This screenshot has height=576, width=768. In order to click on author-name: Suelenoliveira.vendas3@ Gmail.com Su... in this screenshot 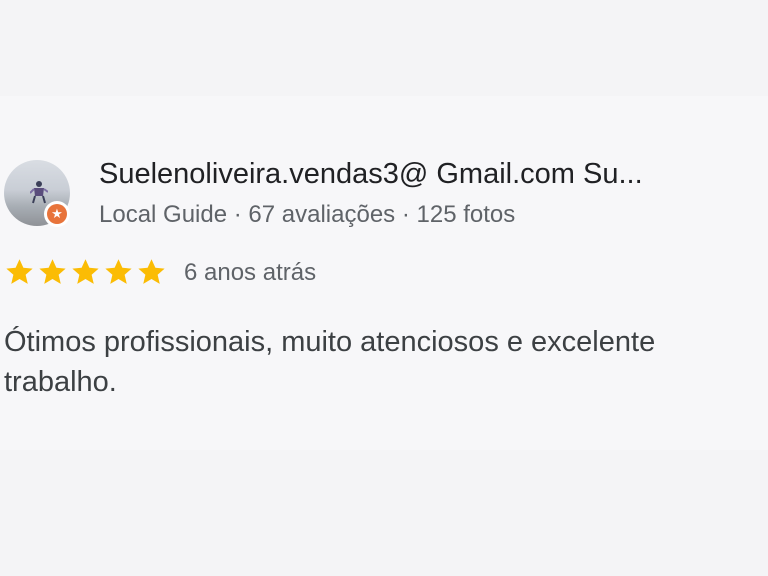, I will do `click(419, 174)`.